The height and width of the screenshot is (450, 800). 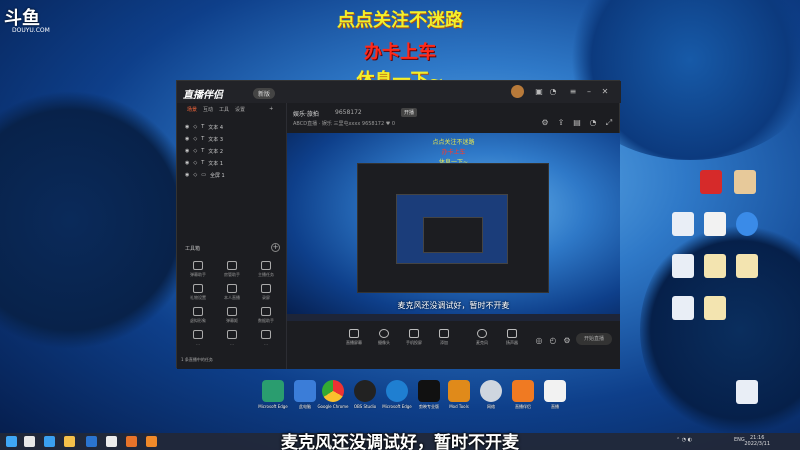 I want to click on window-titlebar: 直播伴侣 新版 ▣ ◔ ≡ – ✕, so click(x=399, y=92).